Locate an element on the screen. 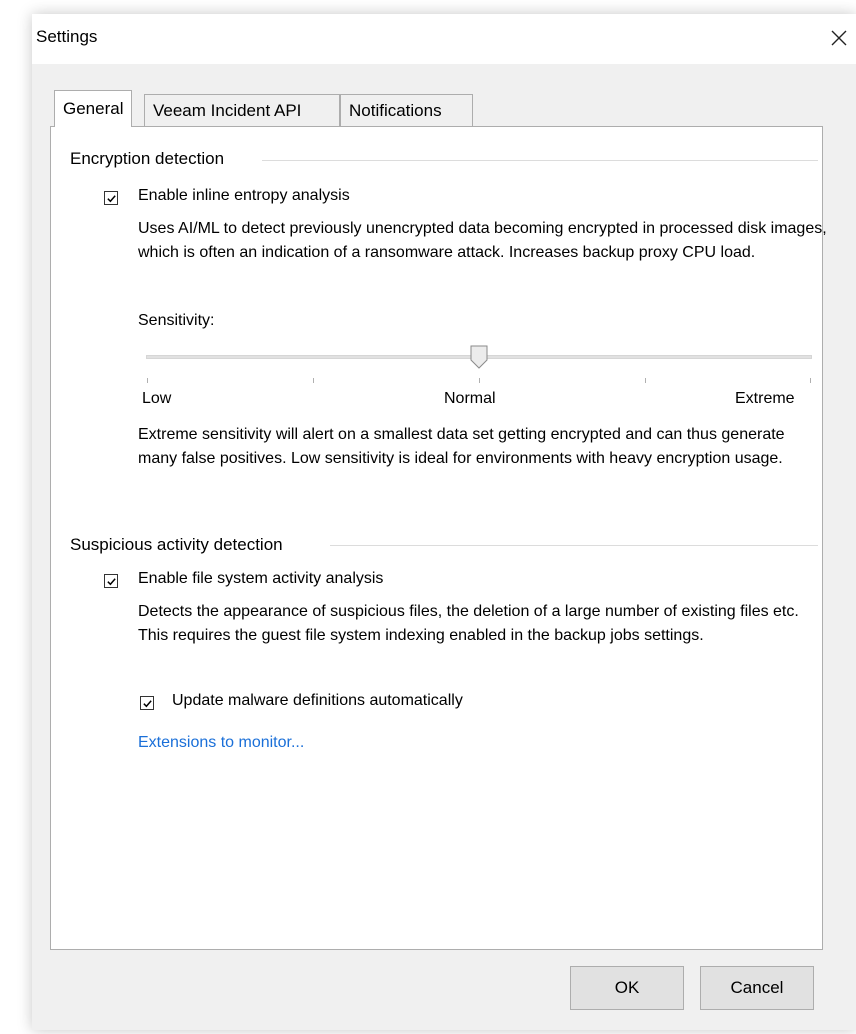 The height and width of the screenshot is (1034, 856). sensitivity-normal-label: Normal is located at coordinates (470, 398).